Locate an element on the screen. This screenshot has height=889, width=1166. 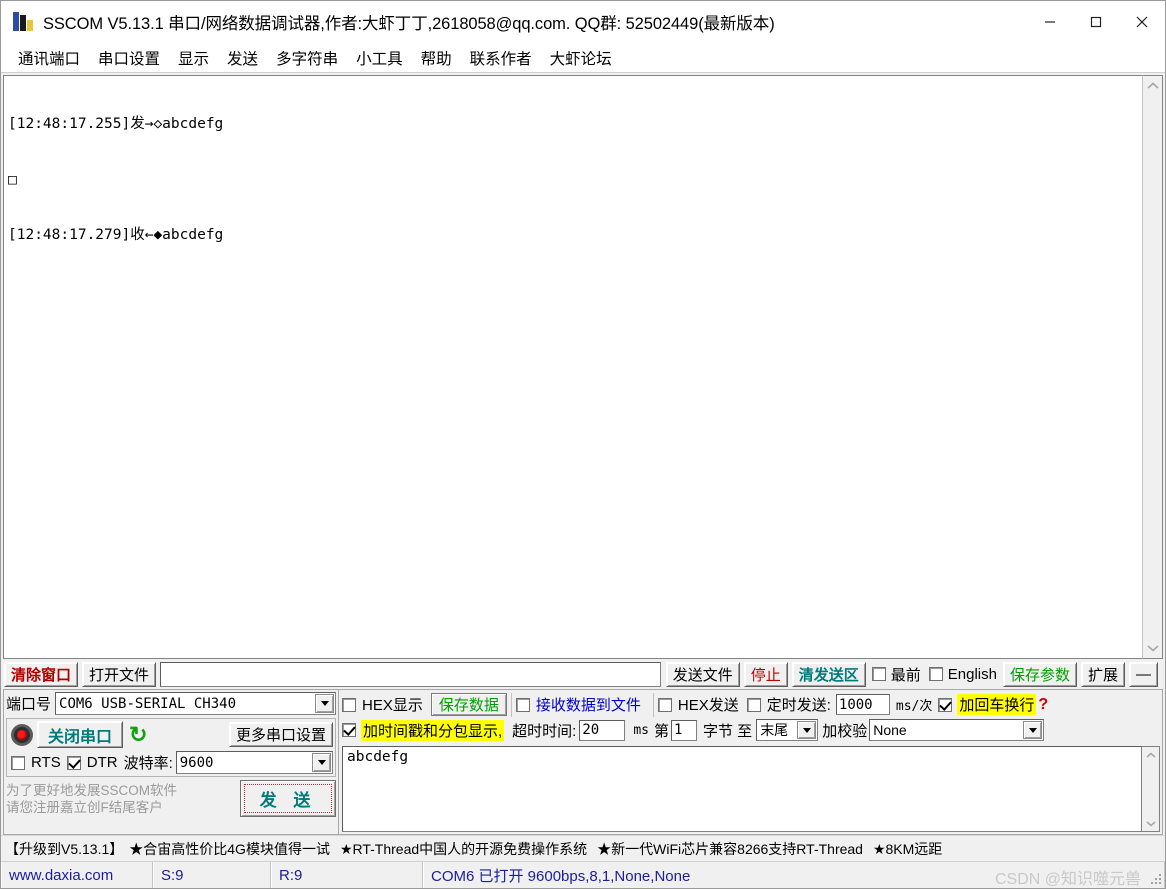
checksum-select: None is located at coordinates (957, 730).